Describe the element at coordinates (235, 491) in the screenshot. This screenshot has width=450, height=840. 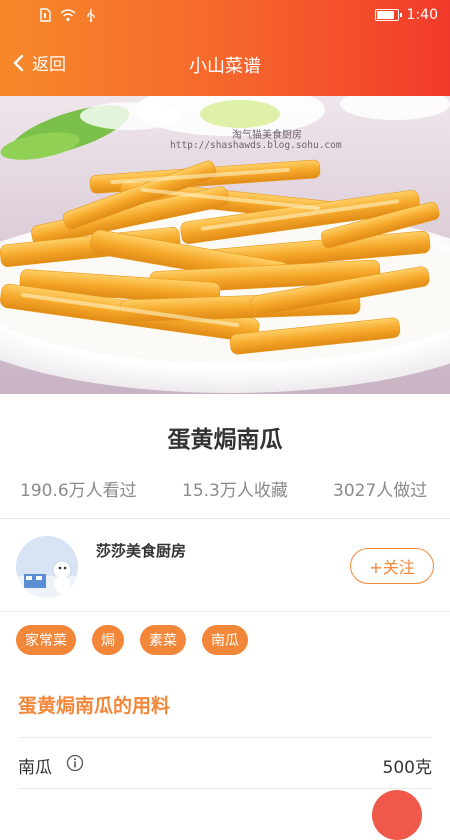
I see `favorites-count: 15.3万人收藏` at that location.